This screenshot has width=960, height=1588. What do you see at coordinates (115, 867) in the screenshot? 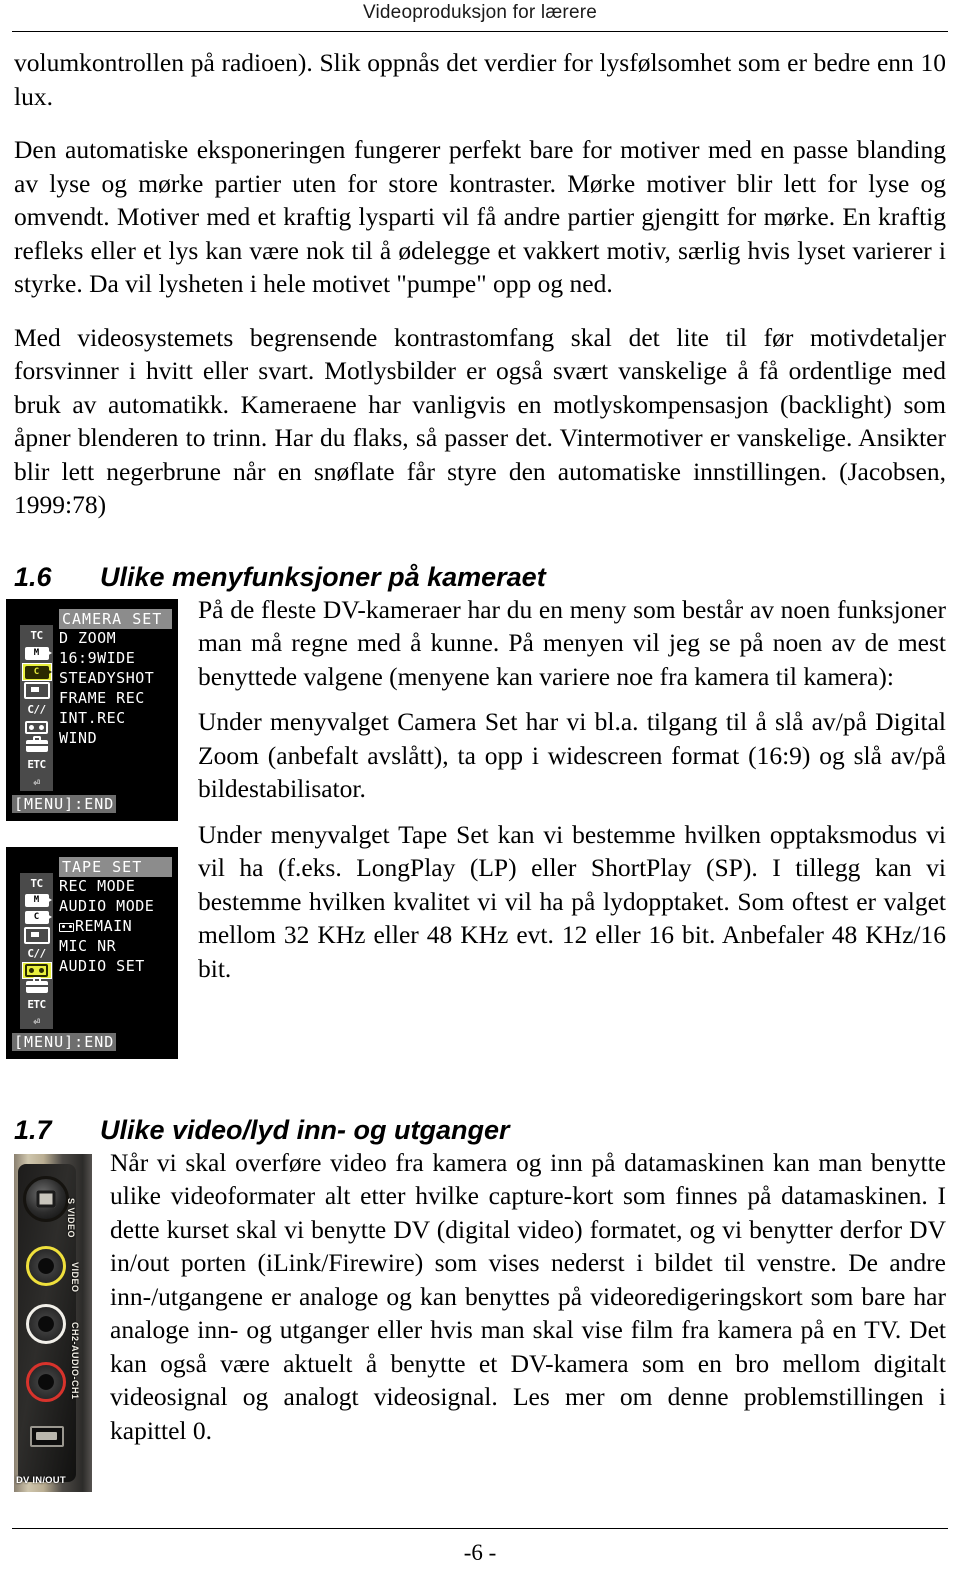
I see `tape-set-menu-title: TAPE SET` at bounding box center [115, 867].